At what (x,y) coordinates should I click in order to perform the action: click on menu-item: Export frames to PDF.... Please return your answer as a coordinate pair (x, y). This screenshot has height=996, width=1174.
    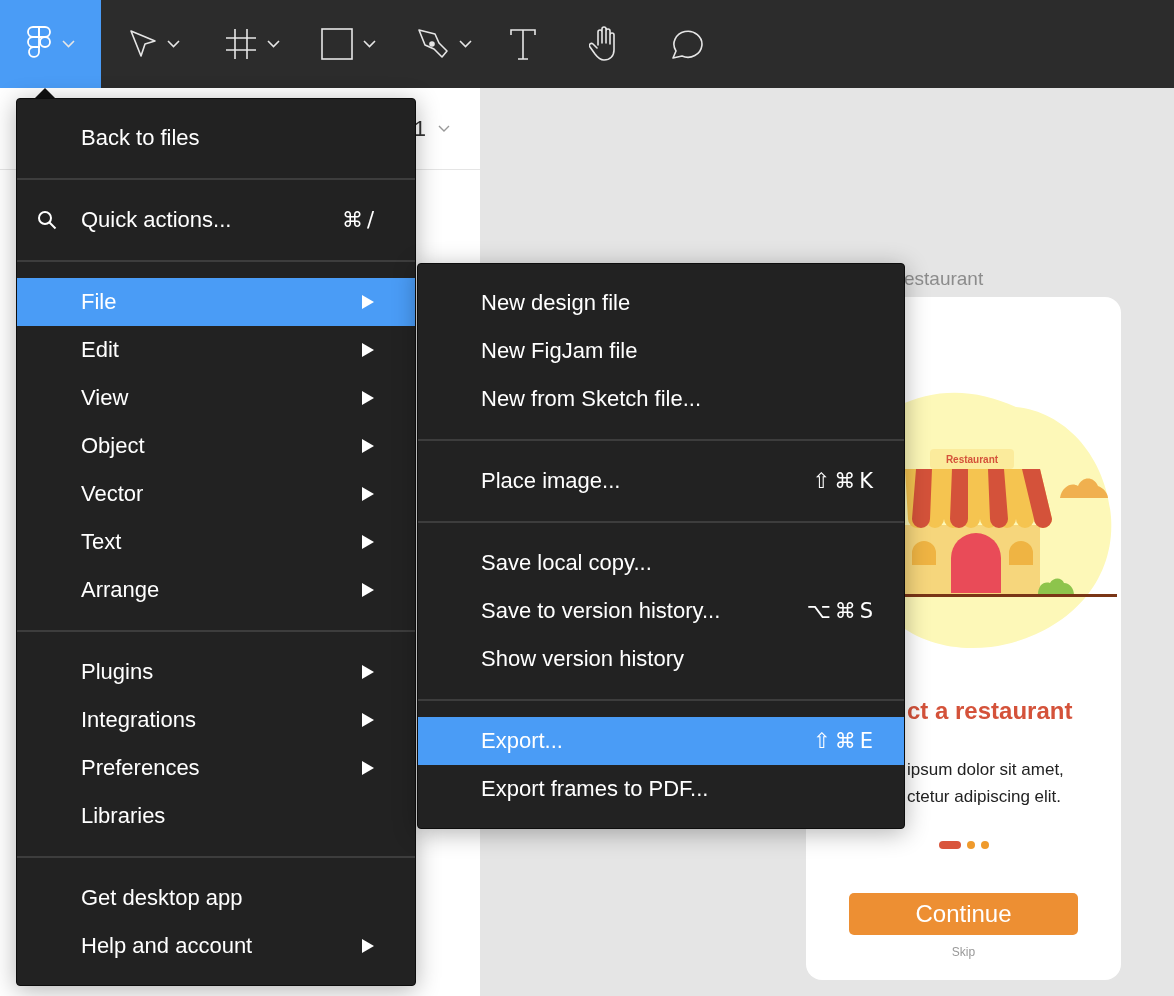
    Looking at the image, I should click on (661, 789).